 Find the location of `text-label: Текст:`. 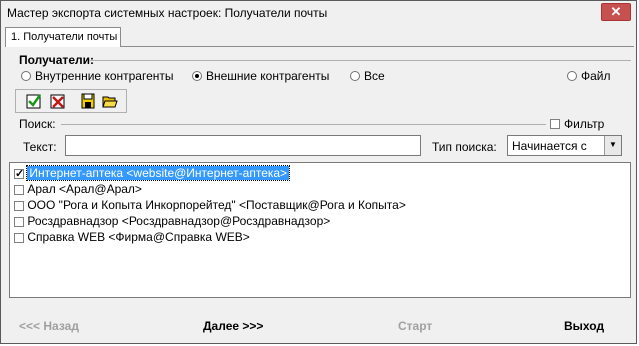

text-label: Текст: is located at coordinates (40, 147).